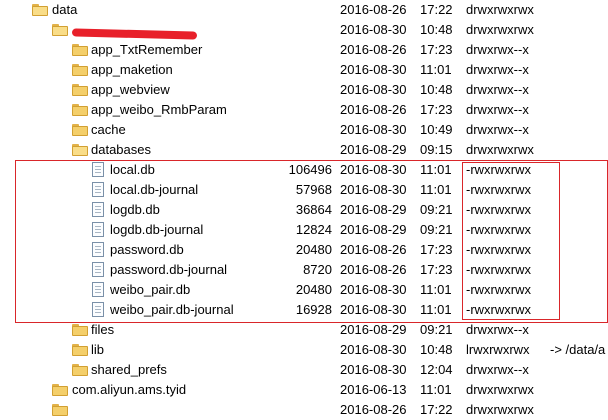  What do you see at coordinates (310, 169) in the screenshot?
I see `item-size: 106496` at bounding box center [310, 169].